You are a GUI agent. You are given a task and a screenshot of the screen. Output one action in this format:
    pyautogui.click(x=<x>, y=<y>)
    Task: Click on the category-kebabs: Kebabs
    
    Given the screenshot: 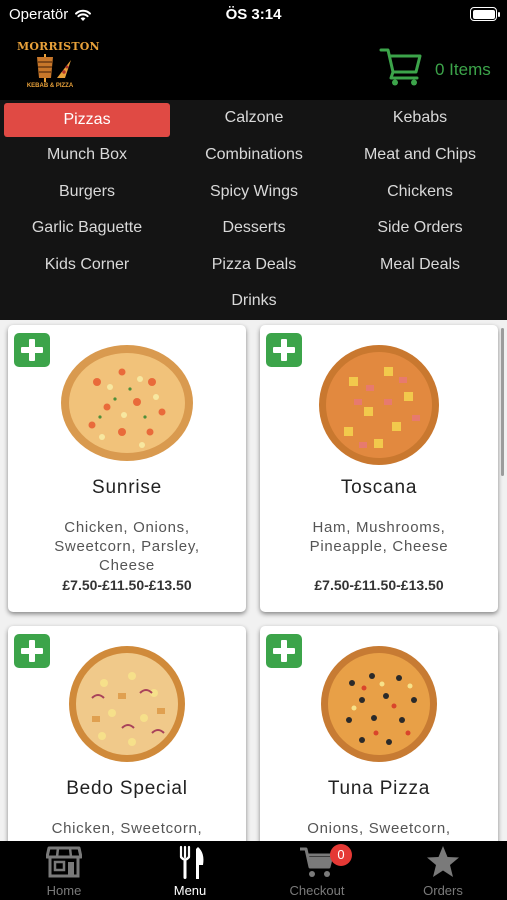 What is the action you would take?
    pyautogui.click(x=420, y=118)
    